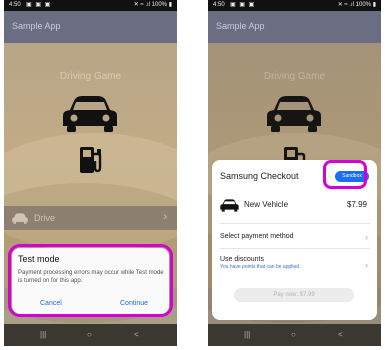 This screenshot has width=385, height=350. Describe the element at coordinates (90, 218) in the screenshot. I see `drive-menu-item: Drive ›` at that location.